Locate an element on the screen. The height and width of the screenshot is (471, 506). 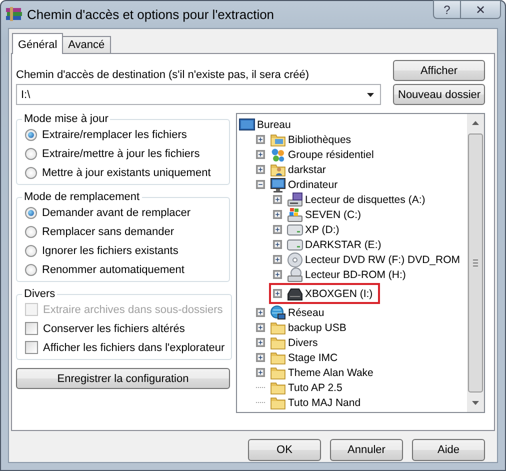
tree-item: Theme Alan Wake is located at coordinates (306, 372).